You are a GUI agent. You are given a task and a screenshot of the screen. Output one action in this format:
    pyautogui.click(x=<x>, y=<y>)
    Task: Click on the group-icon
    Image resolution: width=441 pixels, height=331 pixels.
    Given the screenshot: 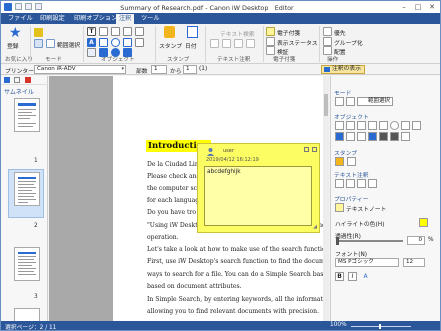 What is the action you would take?
    pyautogui.click(x=327, y=41)
    